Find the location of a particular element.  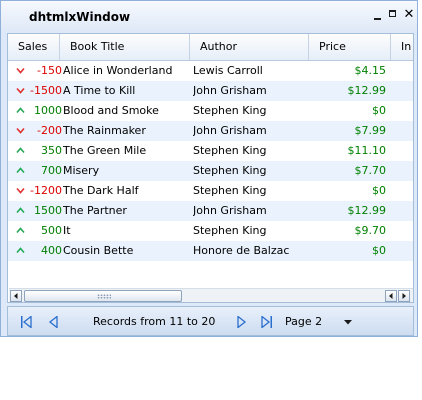

paging-toolbar: Records from 11 to 20 Page 2 is located at coordinates (210, 321).